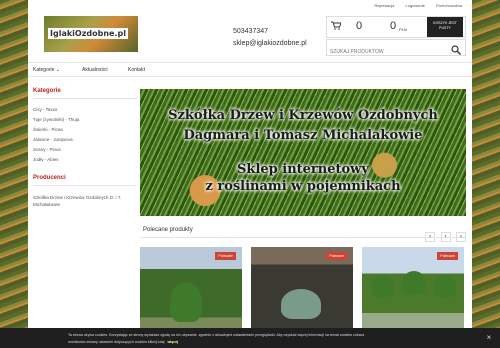  What do you see at coordinates (382, 52) in the screenshot?
I see `search-input` at bounding box center [382, 52].